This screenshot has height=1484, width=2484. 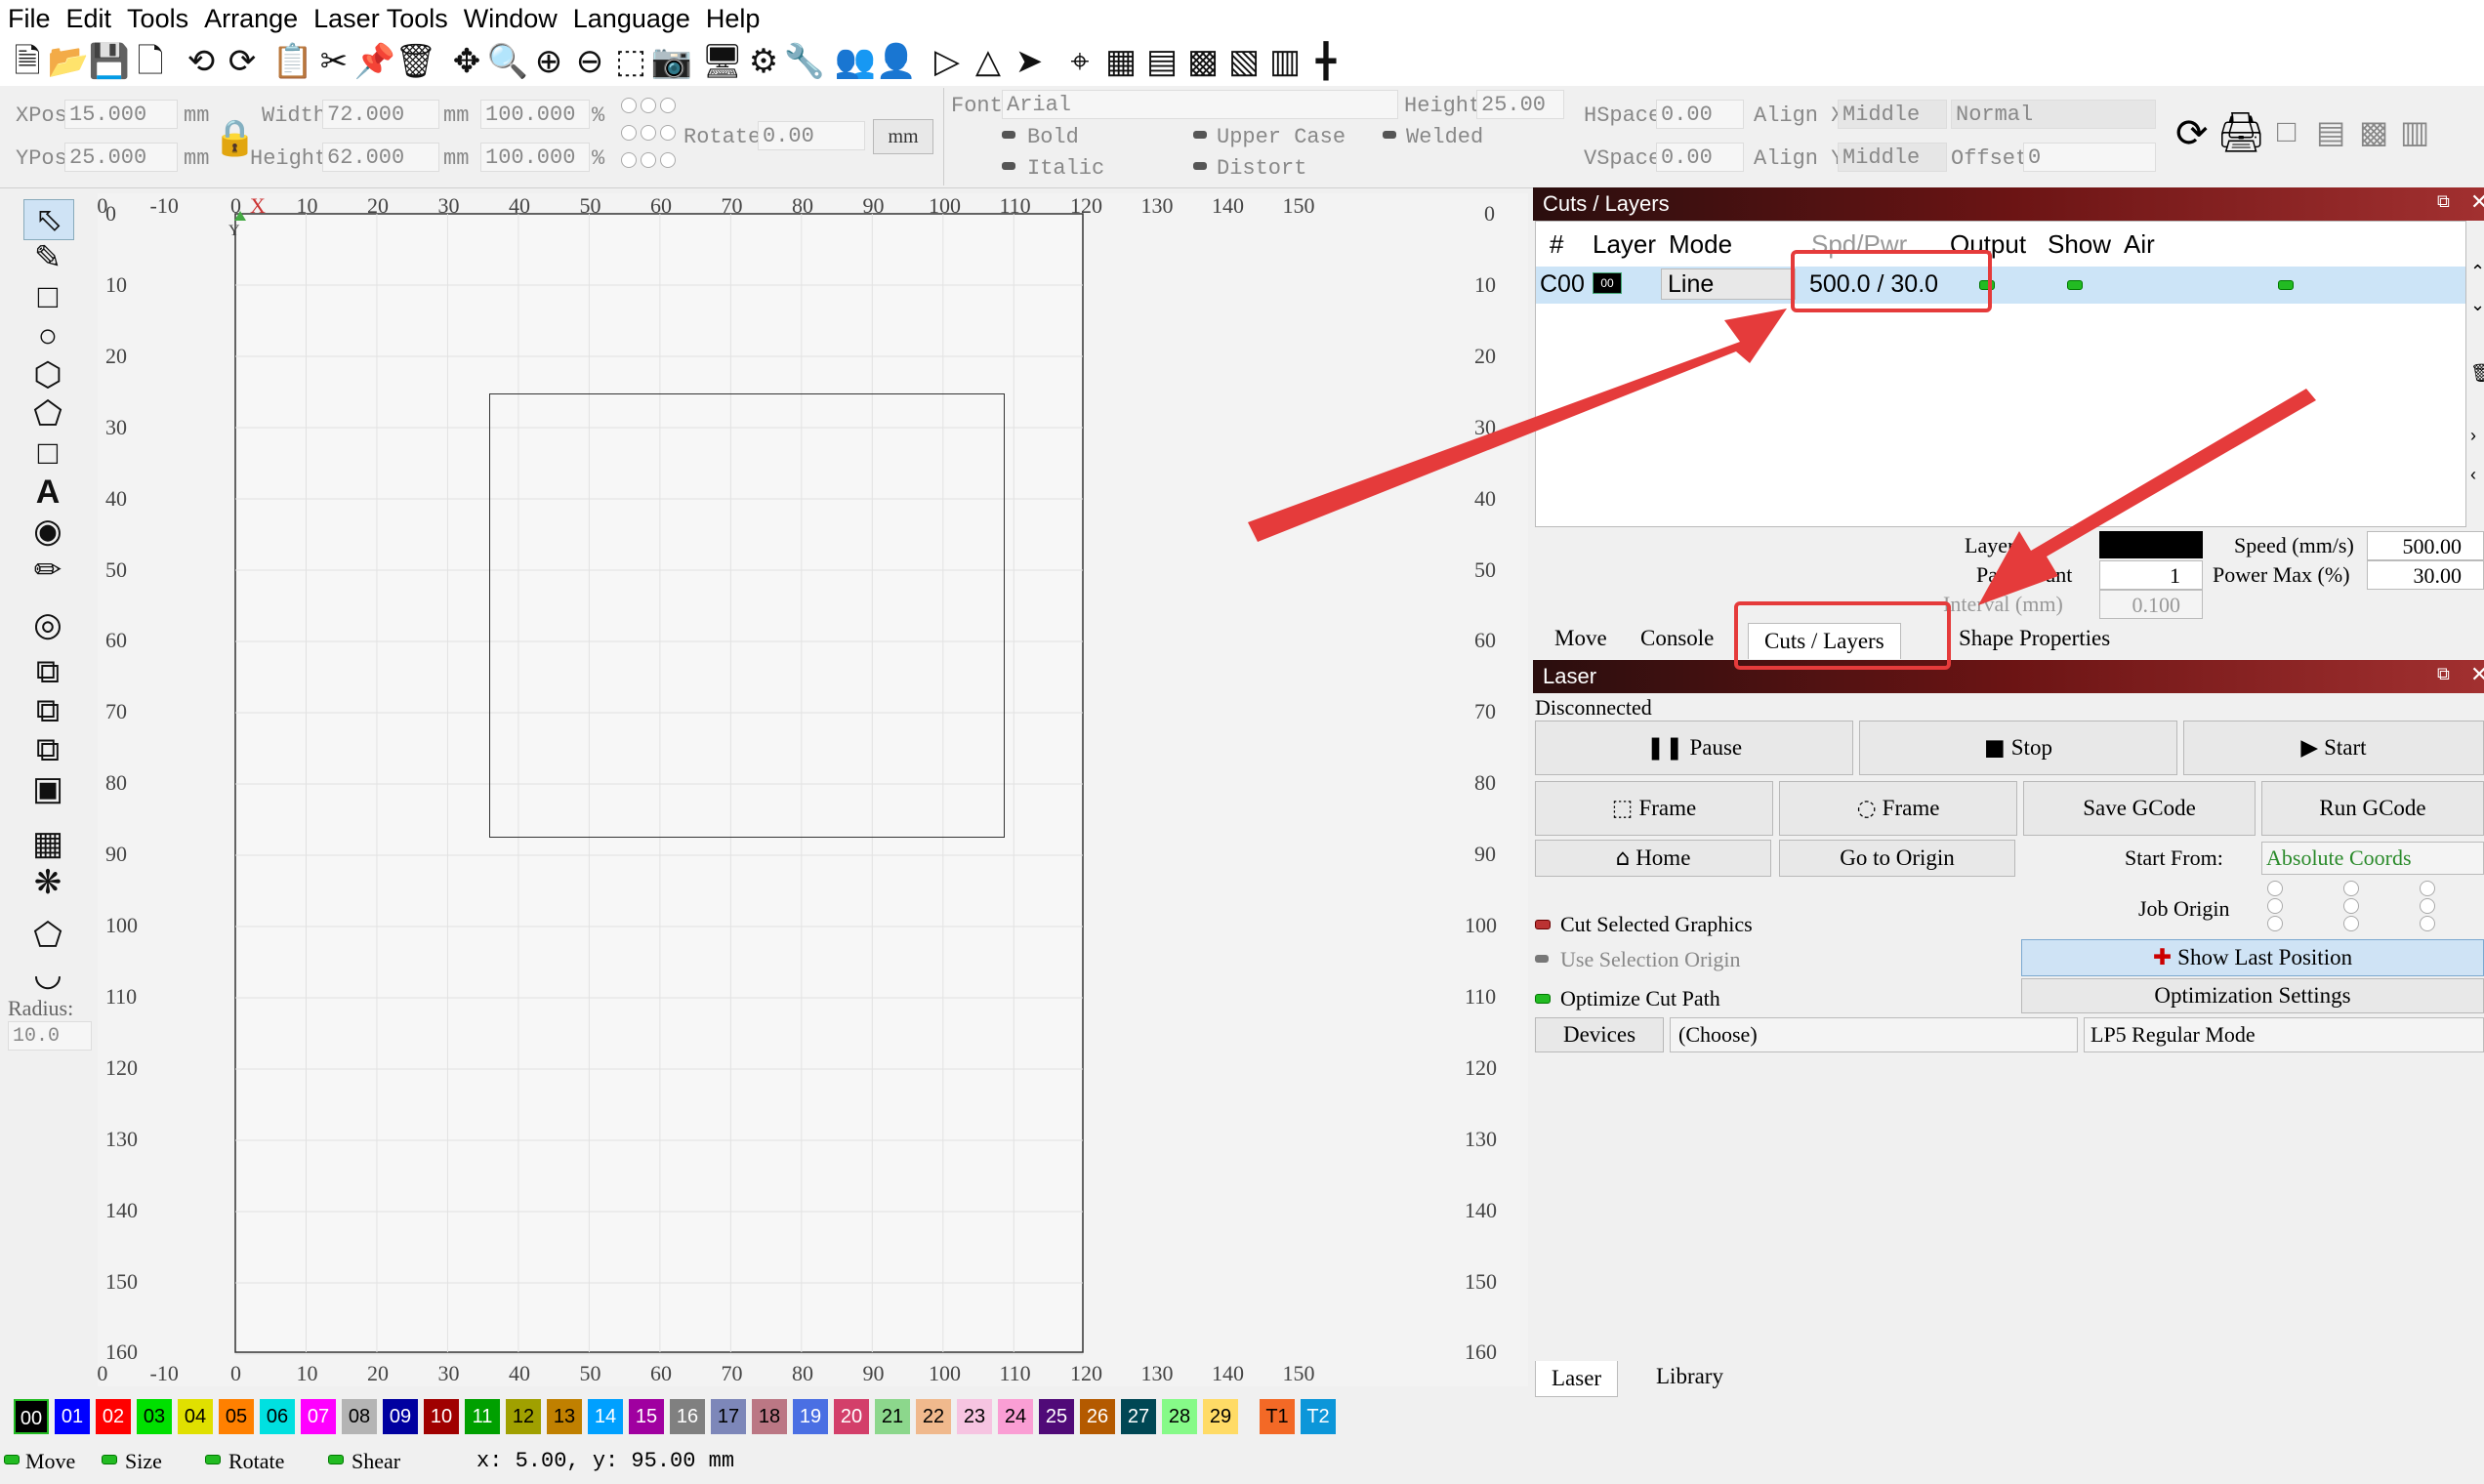 I want to click on annotation-arrows, so click(x=1782, y=457).